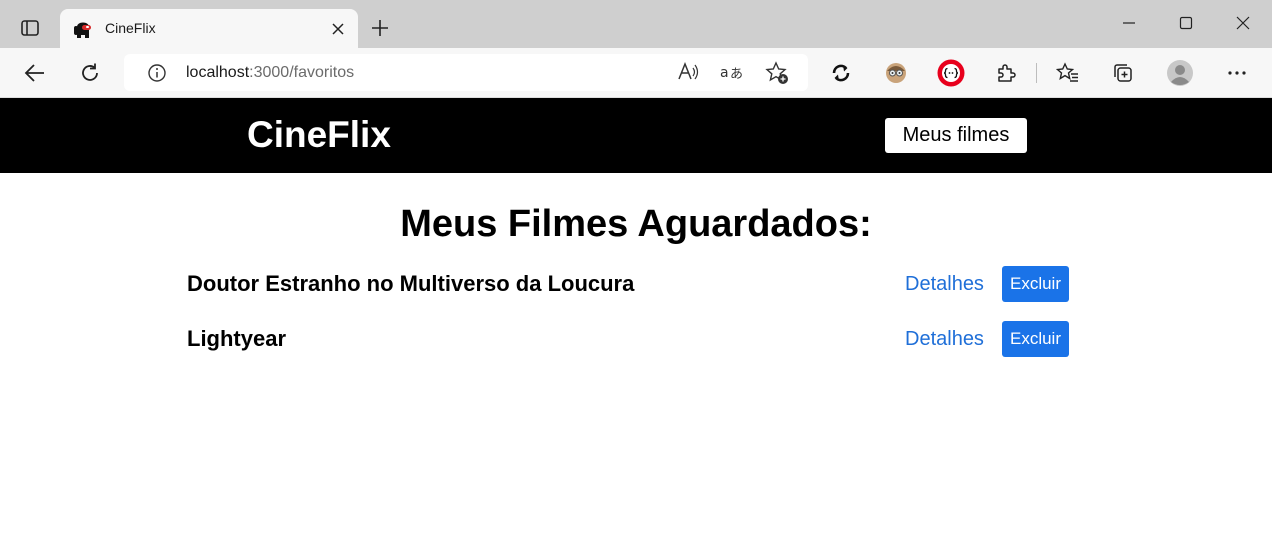  I want to click on tab-actions-icon, so click(30, 28).